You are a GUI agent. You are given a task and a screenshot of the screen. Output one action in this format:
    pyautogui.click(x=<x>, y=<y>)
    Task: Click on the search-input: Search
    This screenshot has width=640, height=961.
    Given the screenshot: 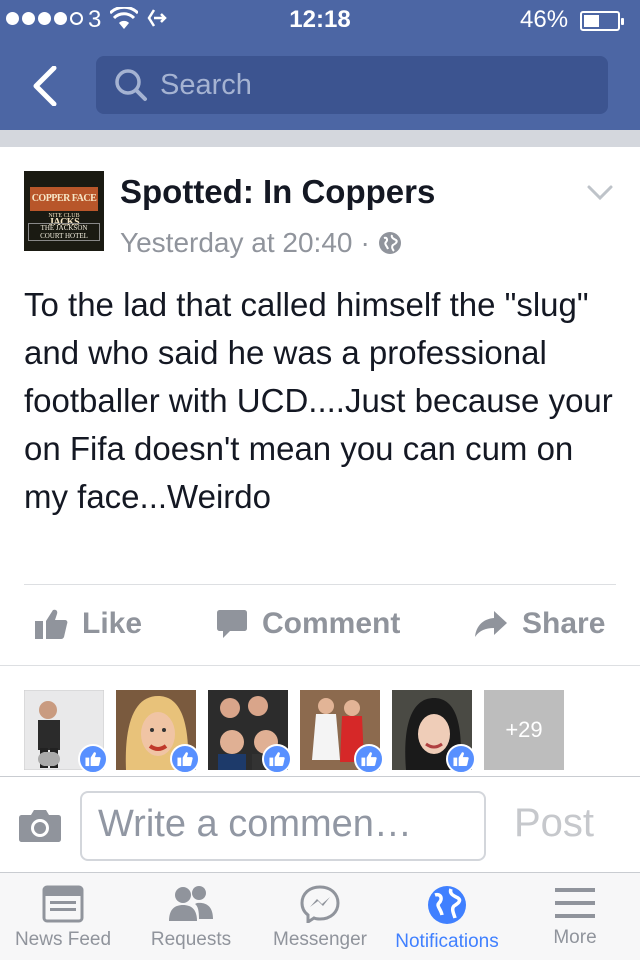 What is the action you would take?
    pyautogui.click(x=352, y=85)
    